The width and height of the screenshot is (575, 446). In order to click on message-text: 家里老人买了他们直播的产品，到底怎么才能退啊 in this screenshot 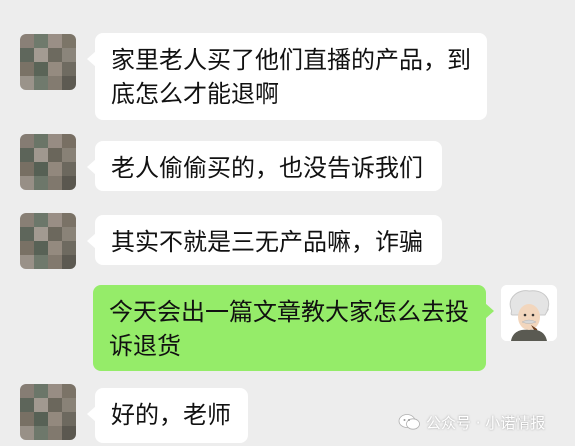, I will do `click(291, 77)`.